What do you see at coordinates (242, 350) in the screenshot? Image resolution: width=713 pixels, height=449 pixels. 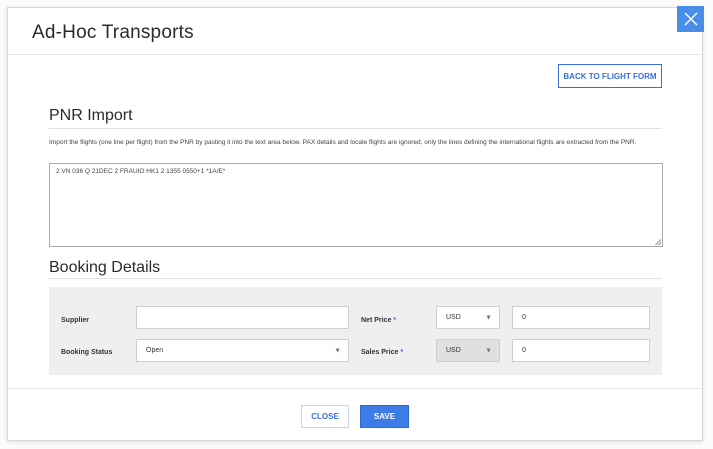 I see `booking-status-select: Open ▼` at bounding box center [242, 350].